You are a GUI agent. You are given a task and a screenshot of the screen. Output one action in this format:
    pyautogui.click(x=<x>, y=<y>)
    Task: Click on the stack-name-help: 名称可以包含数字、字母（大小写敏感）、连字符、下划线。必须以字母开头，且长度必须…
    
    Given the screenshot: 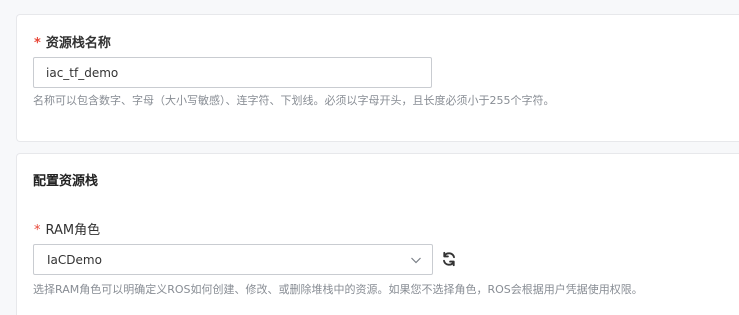 What is the action you would take?
    pyautogui.click(x=294, y=100)
    